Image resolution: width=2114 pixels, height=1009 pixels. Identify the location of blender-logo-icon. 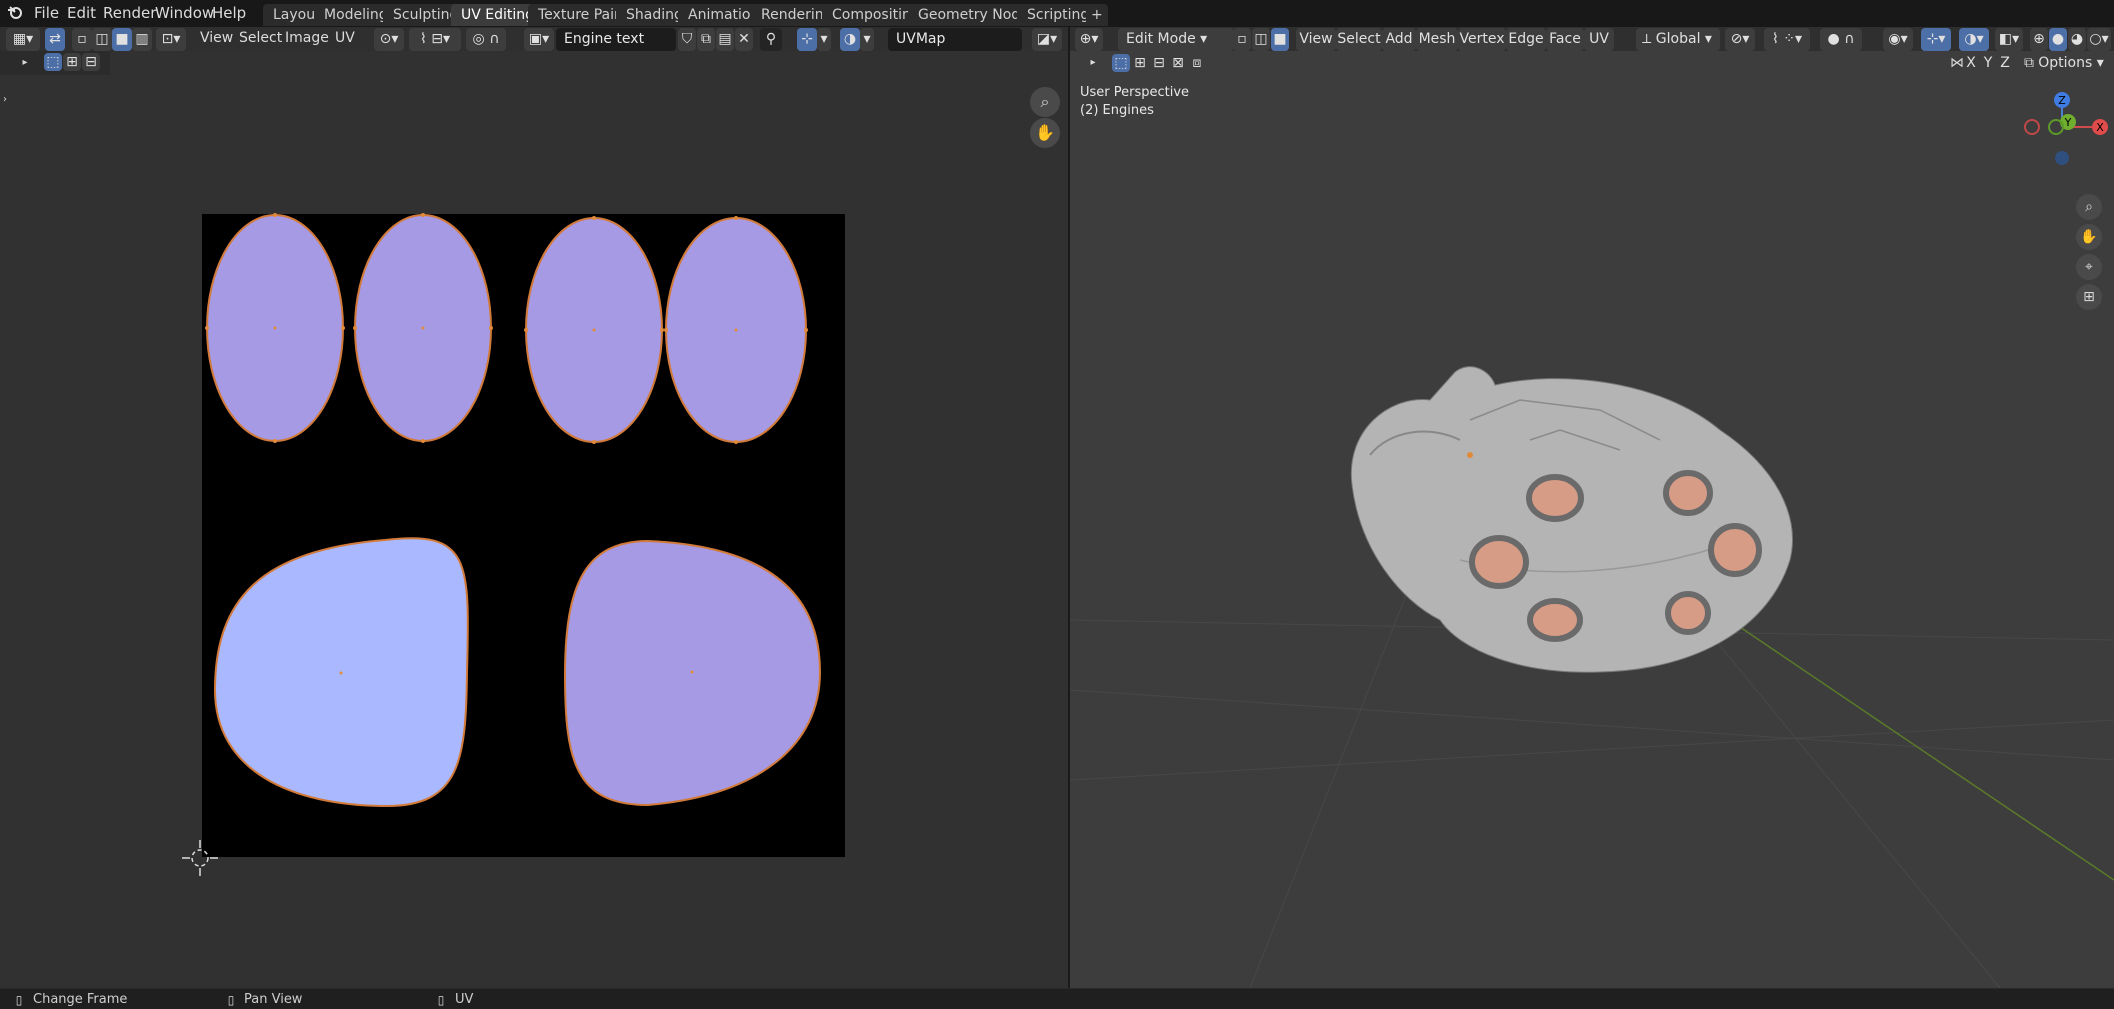
(15, 13).